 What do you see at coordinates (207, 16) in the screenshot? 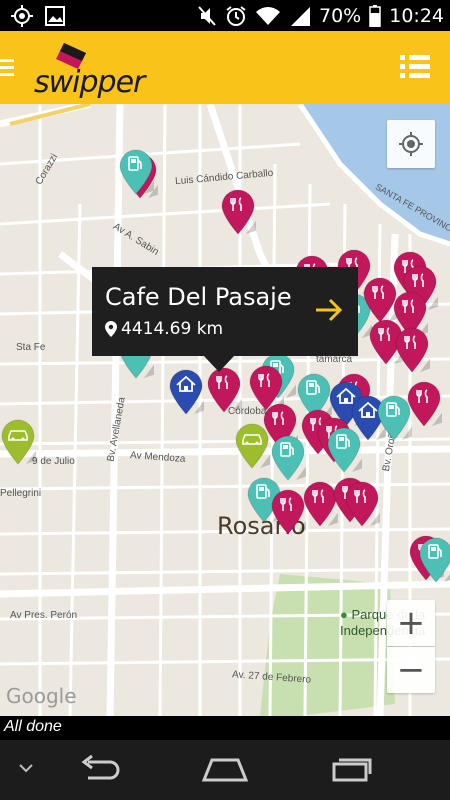
I see `mute-icon` at bounding box center [207, 16].